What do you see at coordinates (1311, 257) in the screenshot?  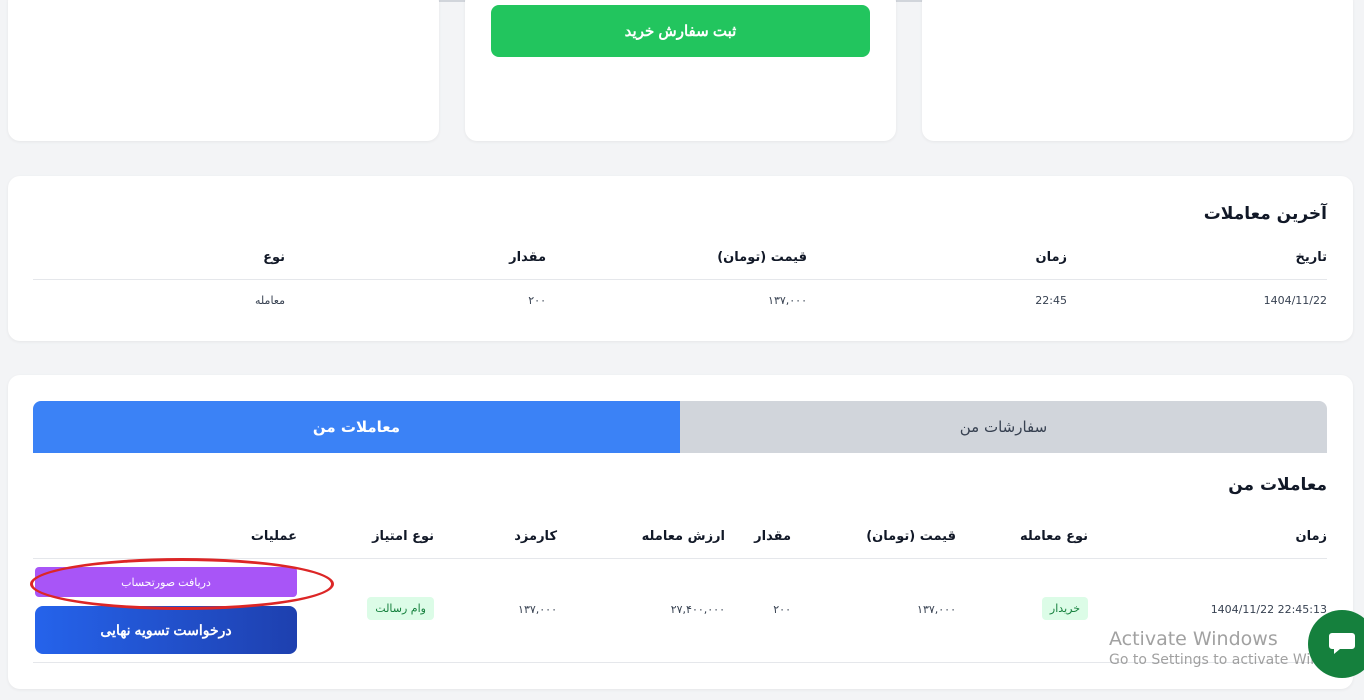 I see `col-date-header: تاریخ` at bounding box center [1311, 257].